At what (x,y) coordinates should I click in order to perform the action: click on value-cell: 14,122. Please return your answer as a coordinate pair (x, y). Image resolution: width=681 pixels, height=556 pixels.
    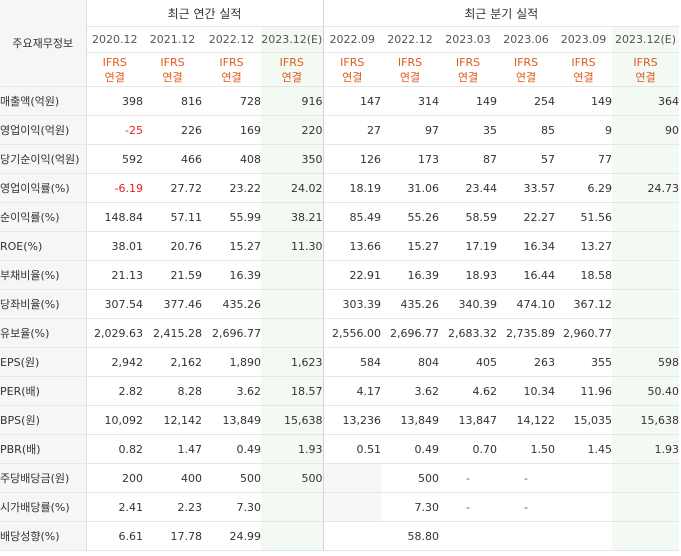
    Looking at the image, I should click on (526, 420).